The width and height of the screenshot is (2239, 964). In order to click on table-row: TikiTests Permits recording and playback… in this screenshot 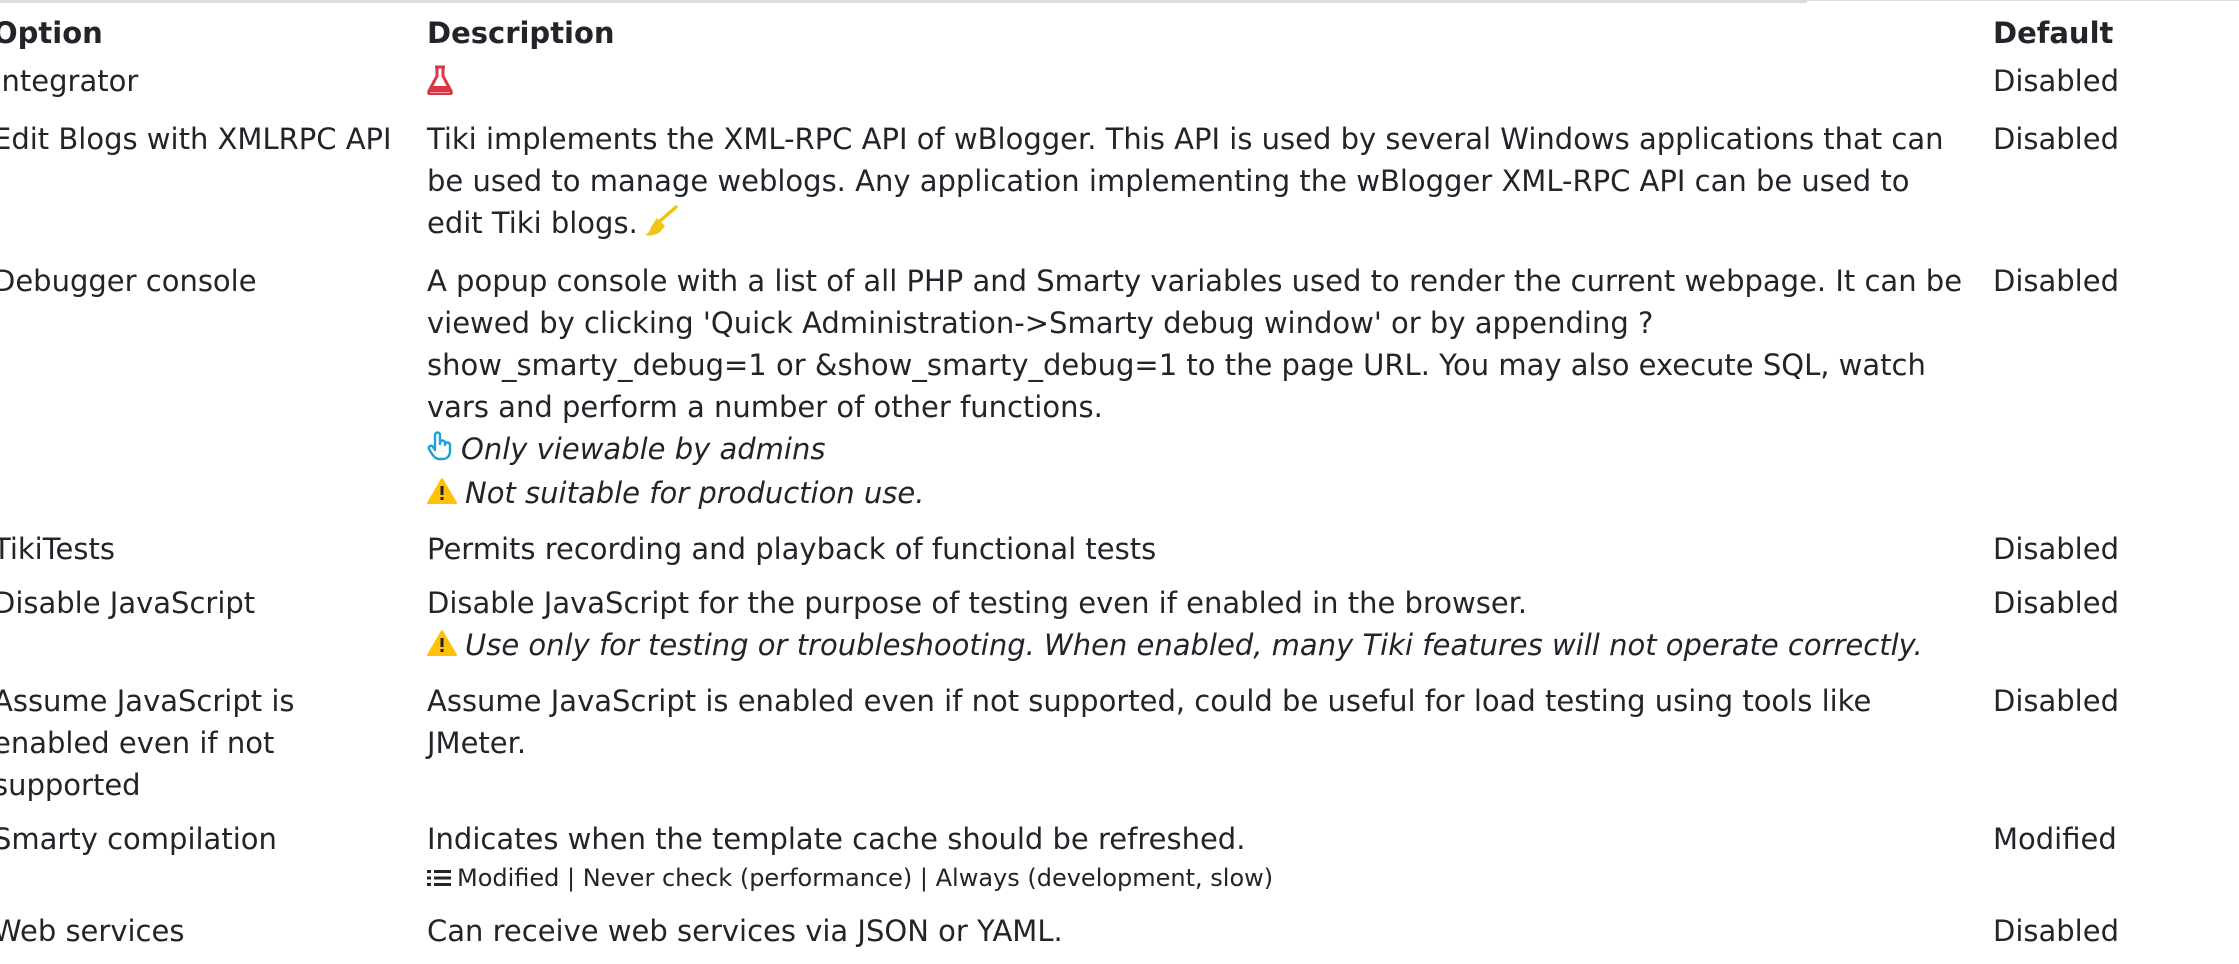, I will do `click(1119, 555)`.